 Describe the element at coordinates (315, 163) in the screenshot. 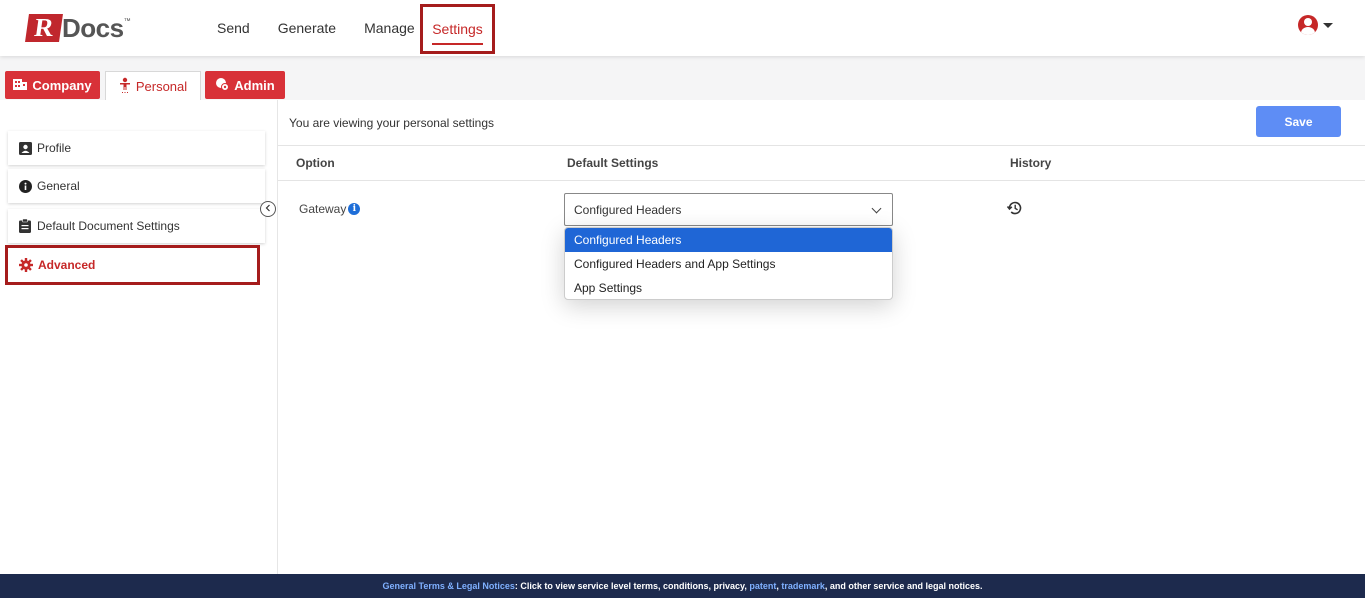

I see `column-header-option: Option` at that location.